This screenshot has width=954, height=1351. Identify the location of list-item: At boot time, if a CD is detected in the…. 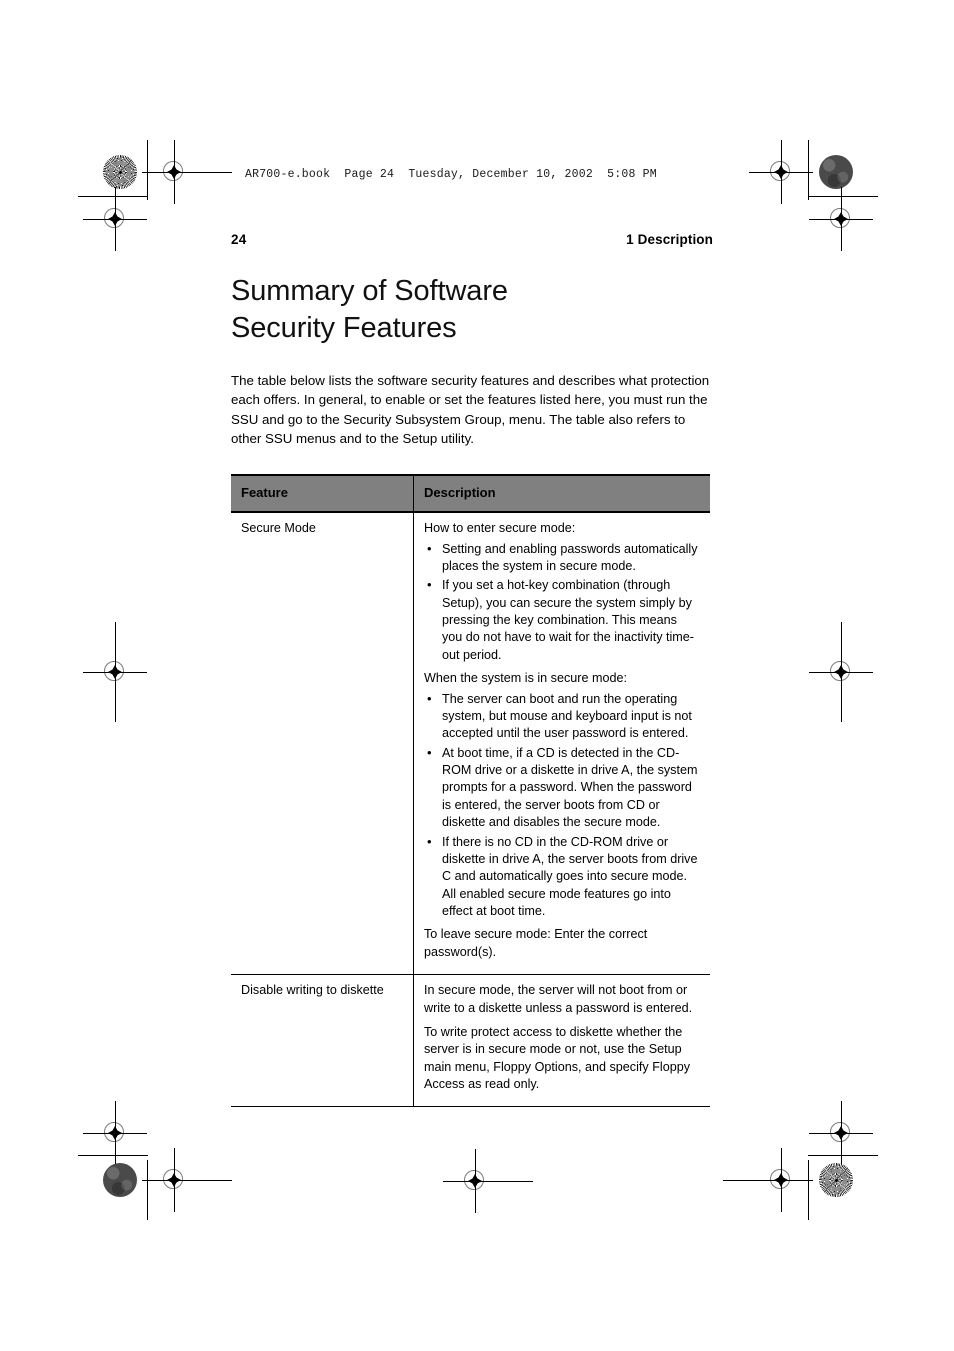
(562, 788).